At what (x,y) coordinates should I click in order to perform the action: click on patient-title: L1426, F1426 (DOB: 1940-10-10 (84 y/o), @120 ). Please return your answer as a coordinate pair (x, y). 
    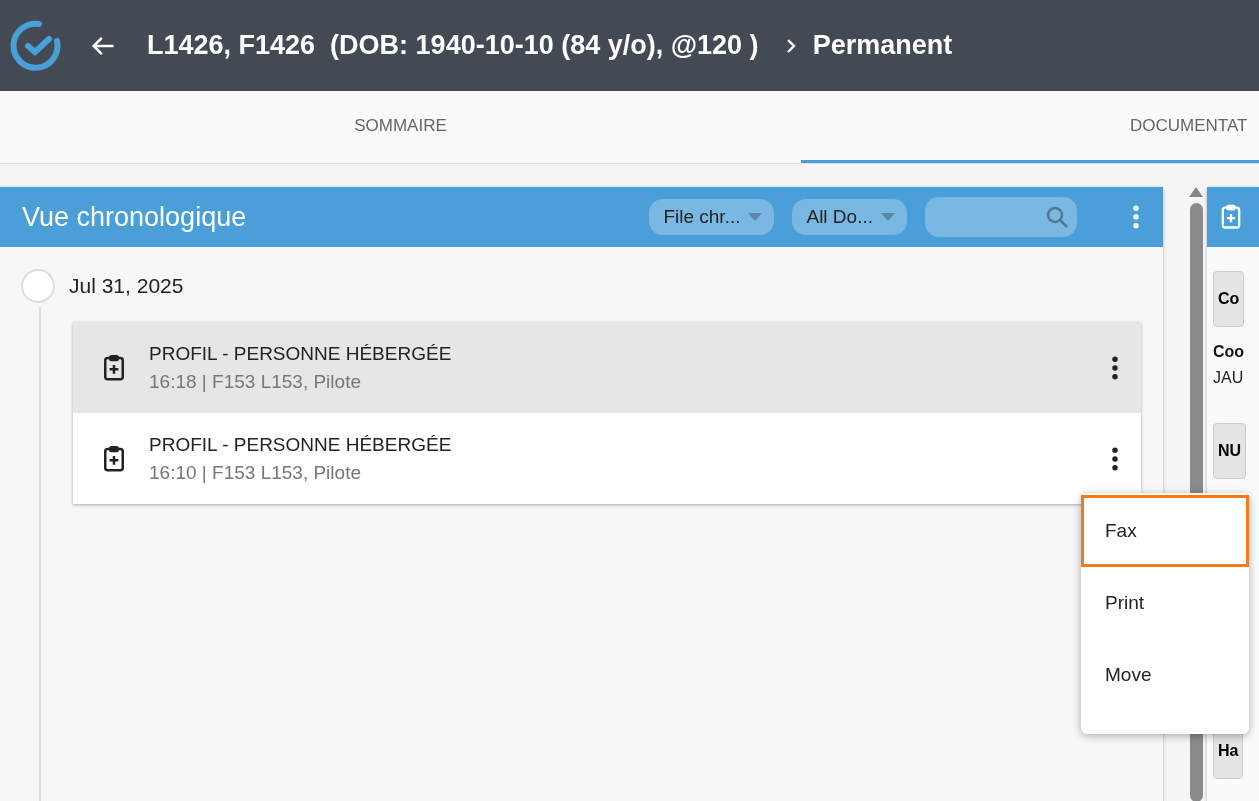
    Looking at the image, I should click on (453, 45).